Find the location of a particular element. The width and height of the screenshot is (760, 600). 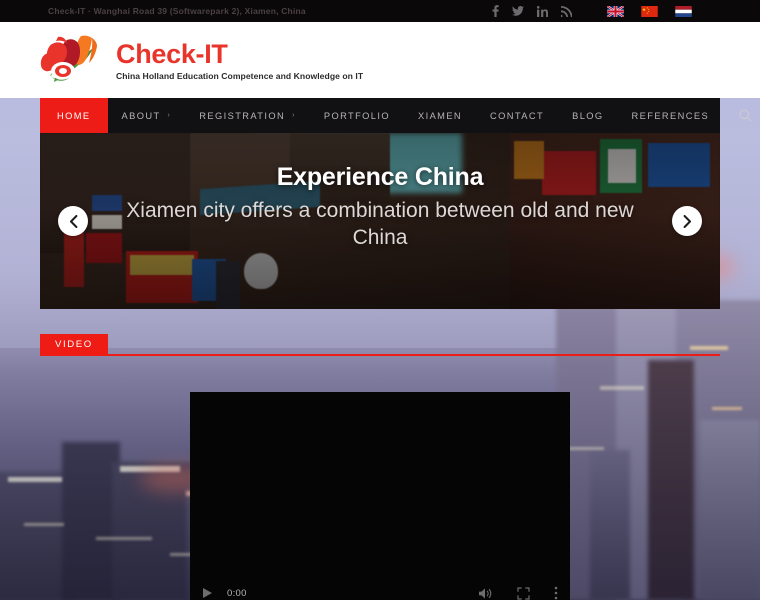

nav-item-references: REFERENCES is located at coordinates (671, 115).